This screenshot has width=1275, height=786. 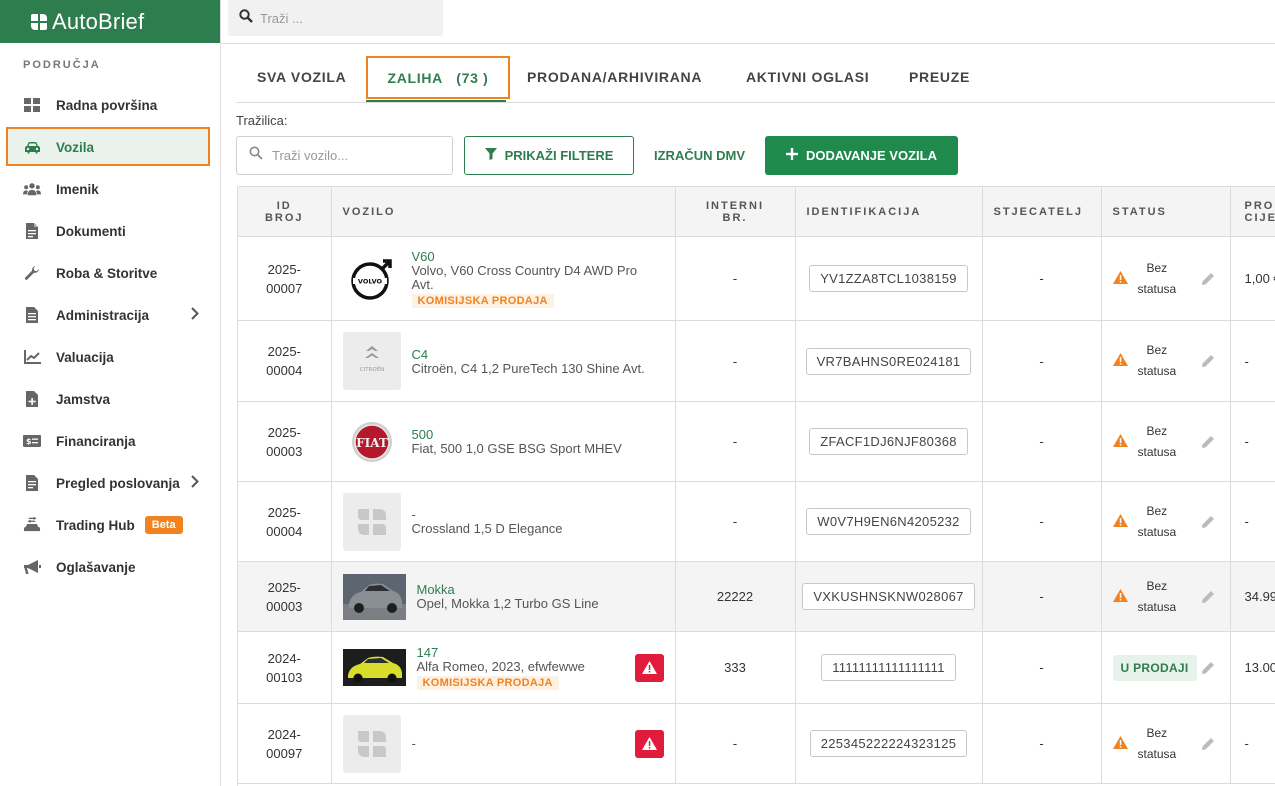 I want to click on vehicle-cell: Mokka Opel, Mokka 1,2 Turbo GS Line, so click(x=503, y=596).